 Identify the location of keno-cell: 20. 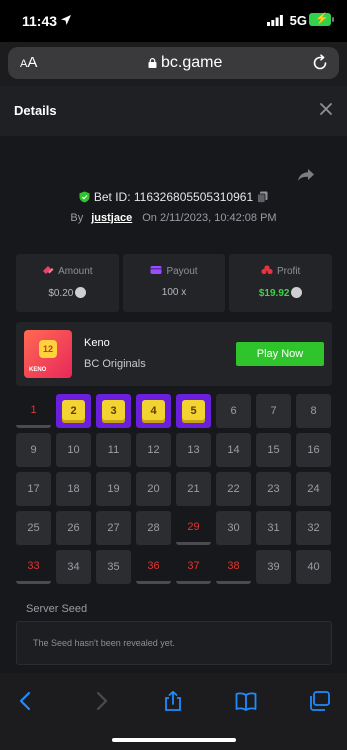
(153, 489).